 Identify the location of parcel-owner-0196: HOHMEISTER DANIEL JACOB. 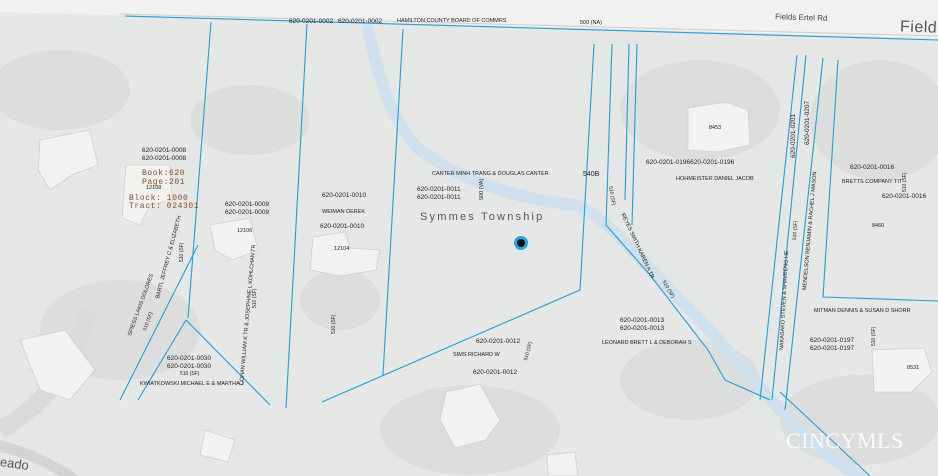
(715, 179).